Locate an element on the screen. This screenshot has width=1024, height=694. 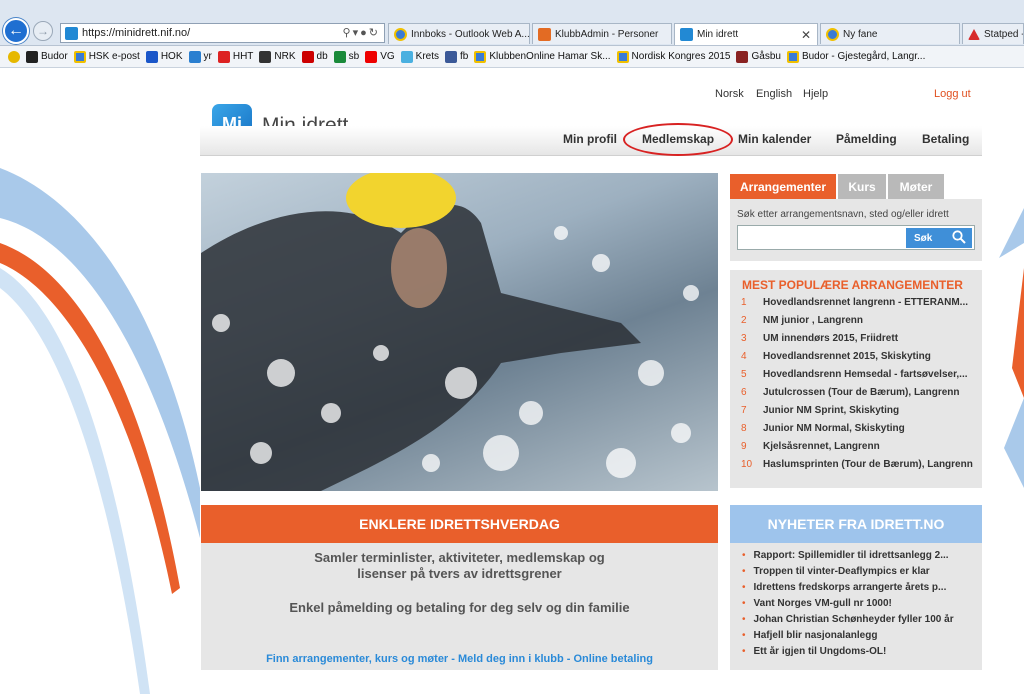
address-tools-icon: ⚲▾●↻ is located at coordinates (361, 32).